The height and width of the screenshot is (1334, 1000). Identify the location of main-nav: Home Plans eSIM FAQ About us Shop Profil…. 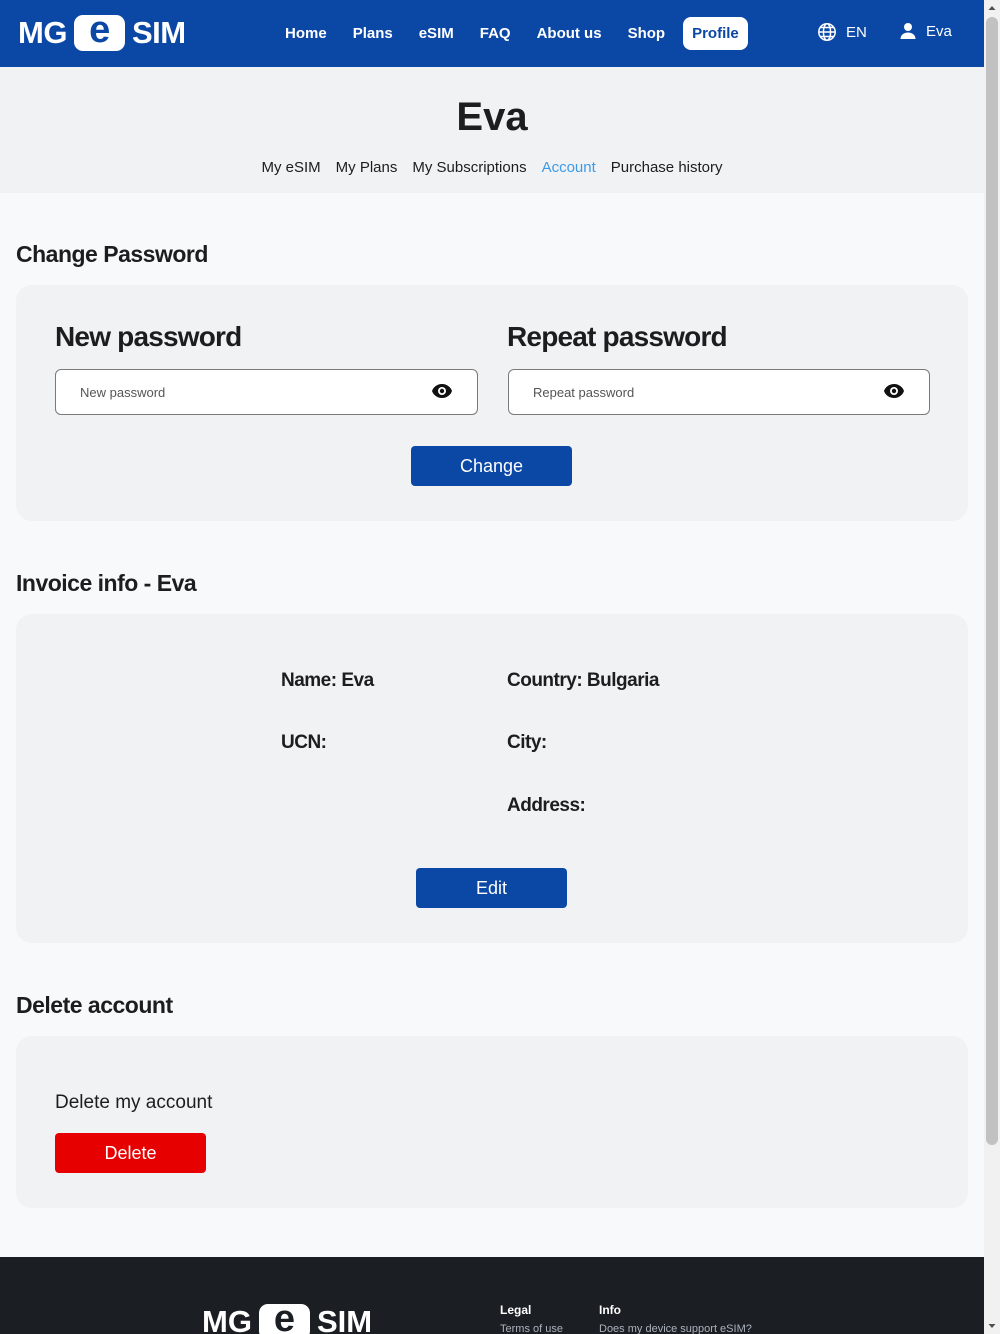
(510, 33).